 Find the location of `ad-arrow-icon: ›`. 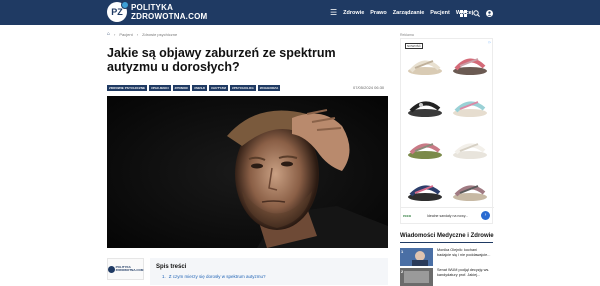

ad-arrow-icon: › is located at coordinates (485, 215).